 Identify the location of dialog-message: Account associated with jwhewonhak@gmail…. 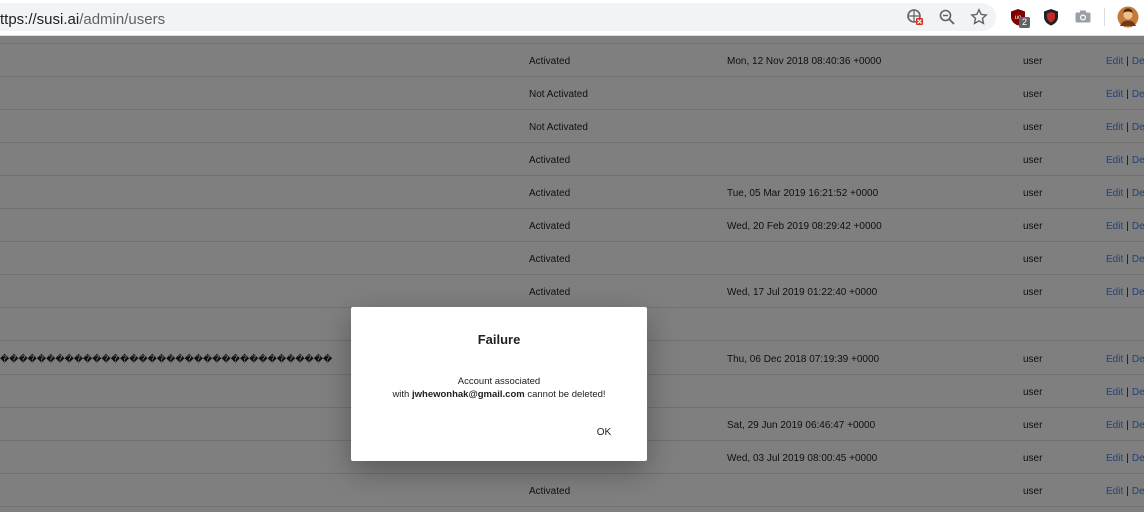
(499, 388).